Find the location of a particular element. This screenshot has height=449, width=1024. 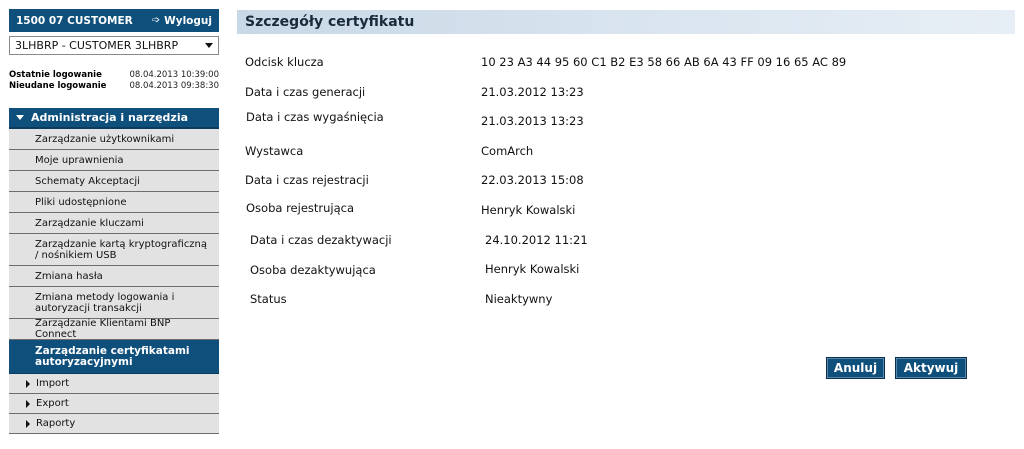

page-title: Szczegóły certyfikatu is located at coordinates (330, 22).